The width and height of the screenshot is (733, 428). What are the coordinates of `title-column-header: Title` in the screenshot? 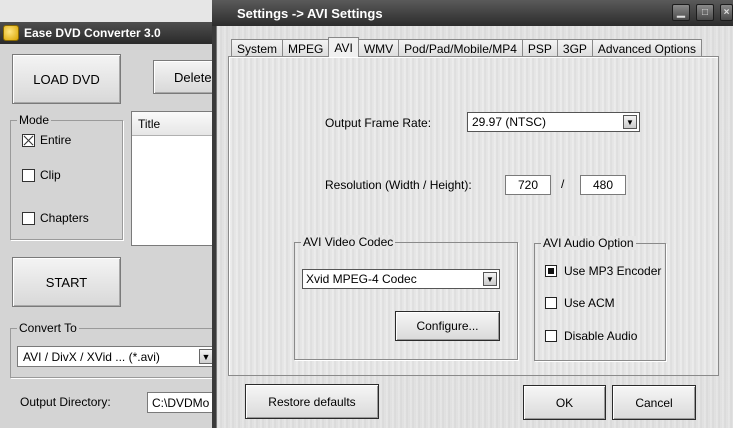 It's located at (173, 124).